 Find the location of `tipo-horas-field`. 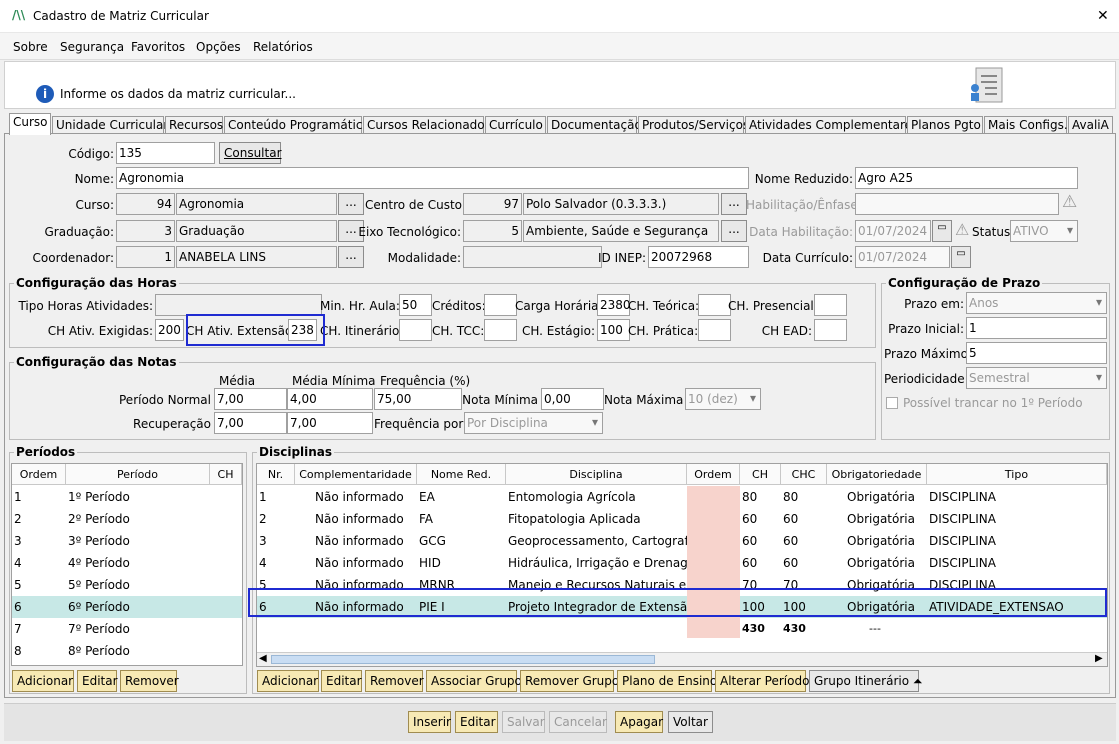

tipo-horas-field is located at coordinates (238, 305).